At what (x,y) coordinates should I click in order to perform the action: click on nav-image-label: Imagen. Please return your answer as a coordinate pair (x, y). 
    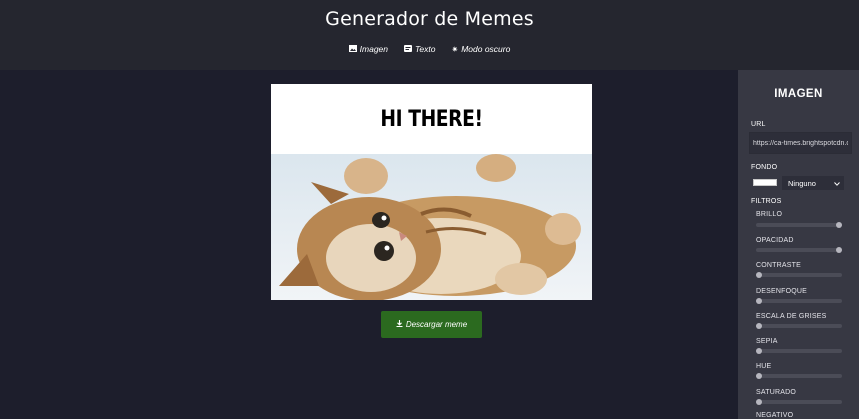
    Looking at the image, I should click on (374, 49).